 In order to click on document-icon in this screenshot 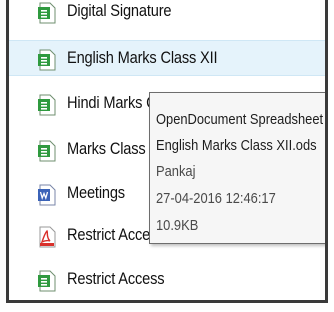, I will do `click(47, 195)`.